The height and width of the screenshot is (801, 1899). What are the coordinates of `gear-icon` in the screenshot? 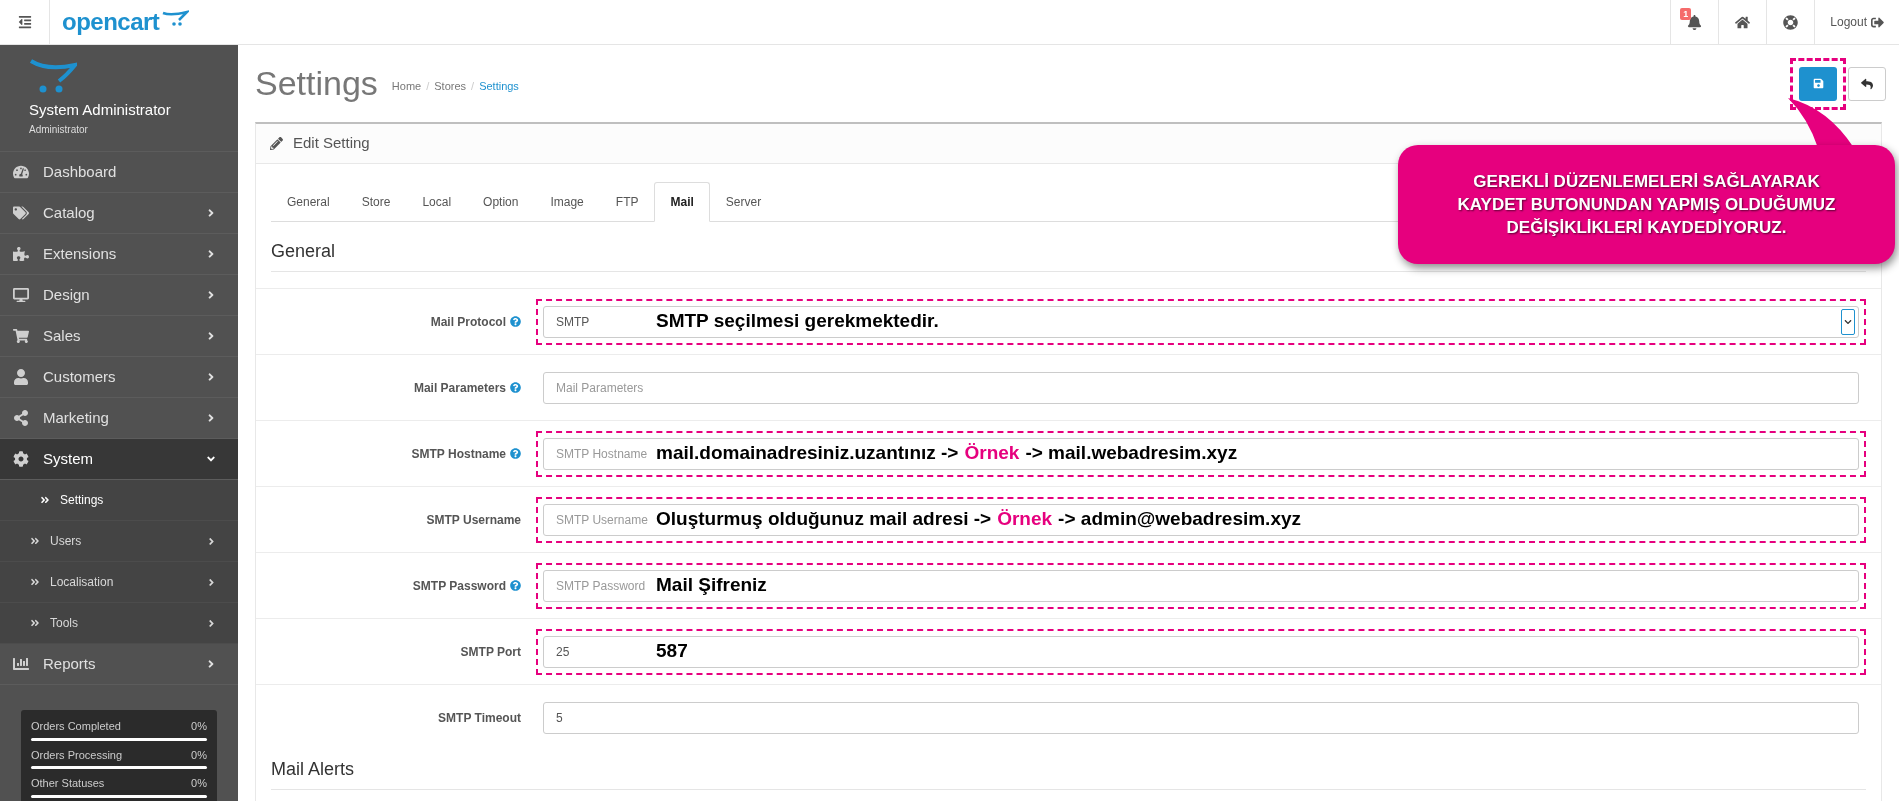 It's located at (21, 459).